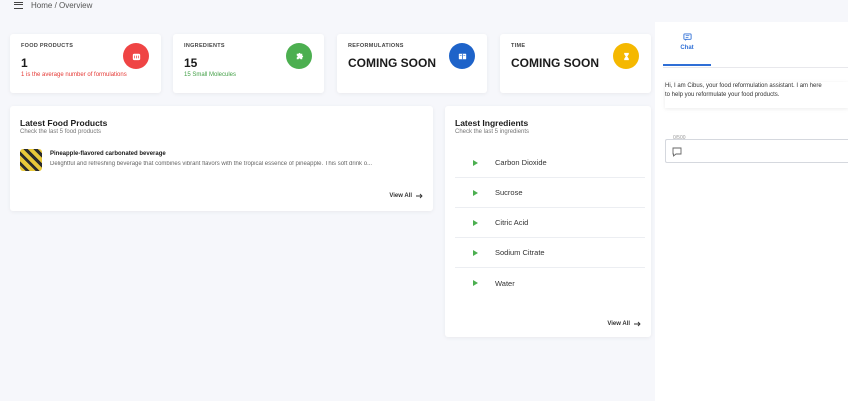  What do you see at coordinates (550, 253) in the screenshot?
I see `list-item: Sodium Citrate` at bounding box center [550, 253].